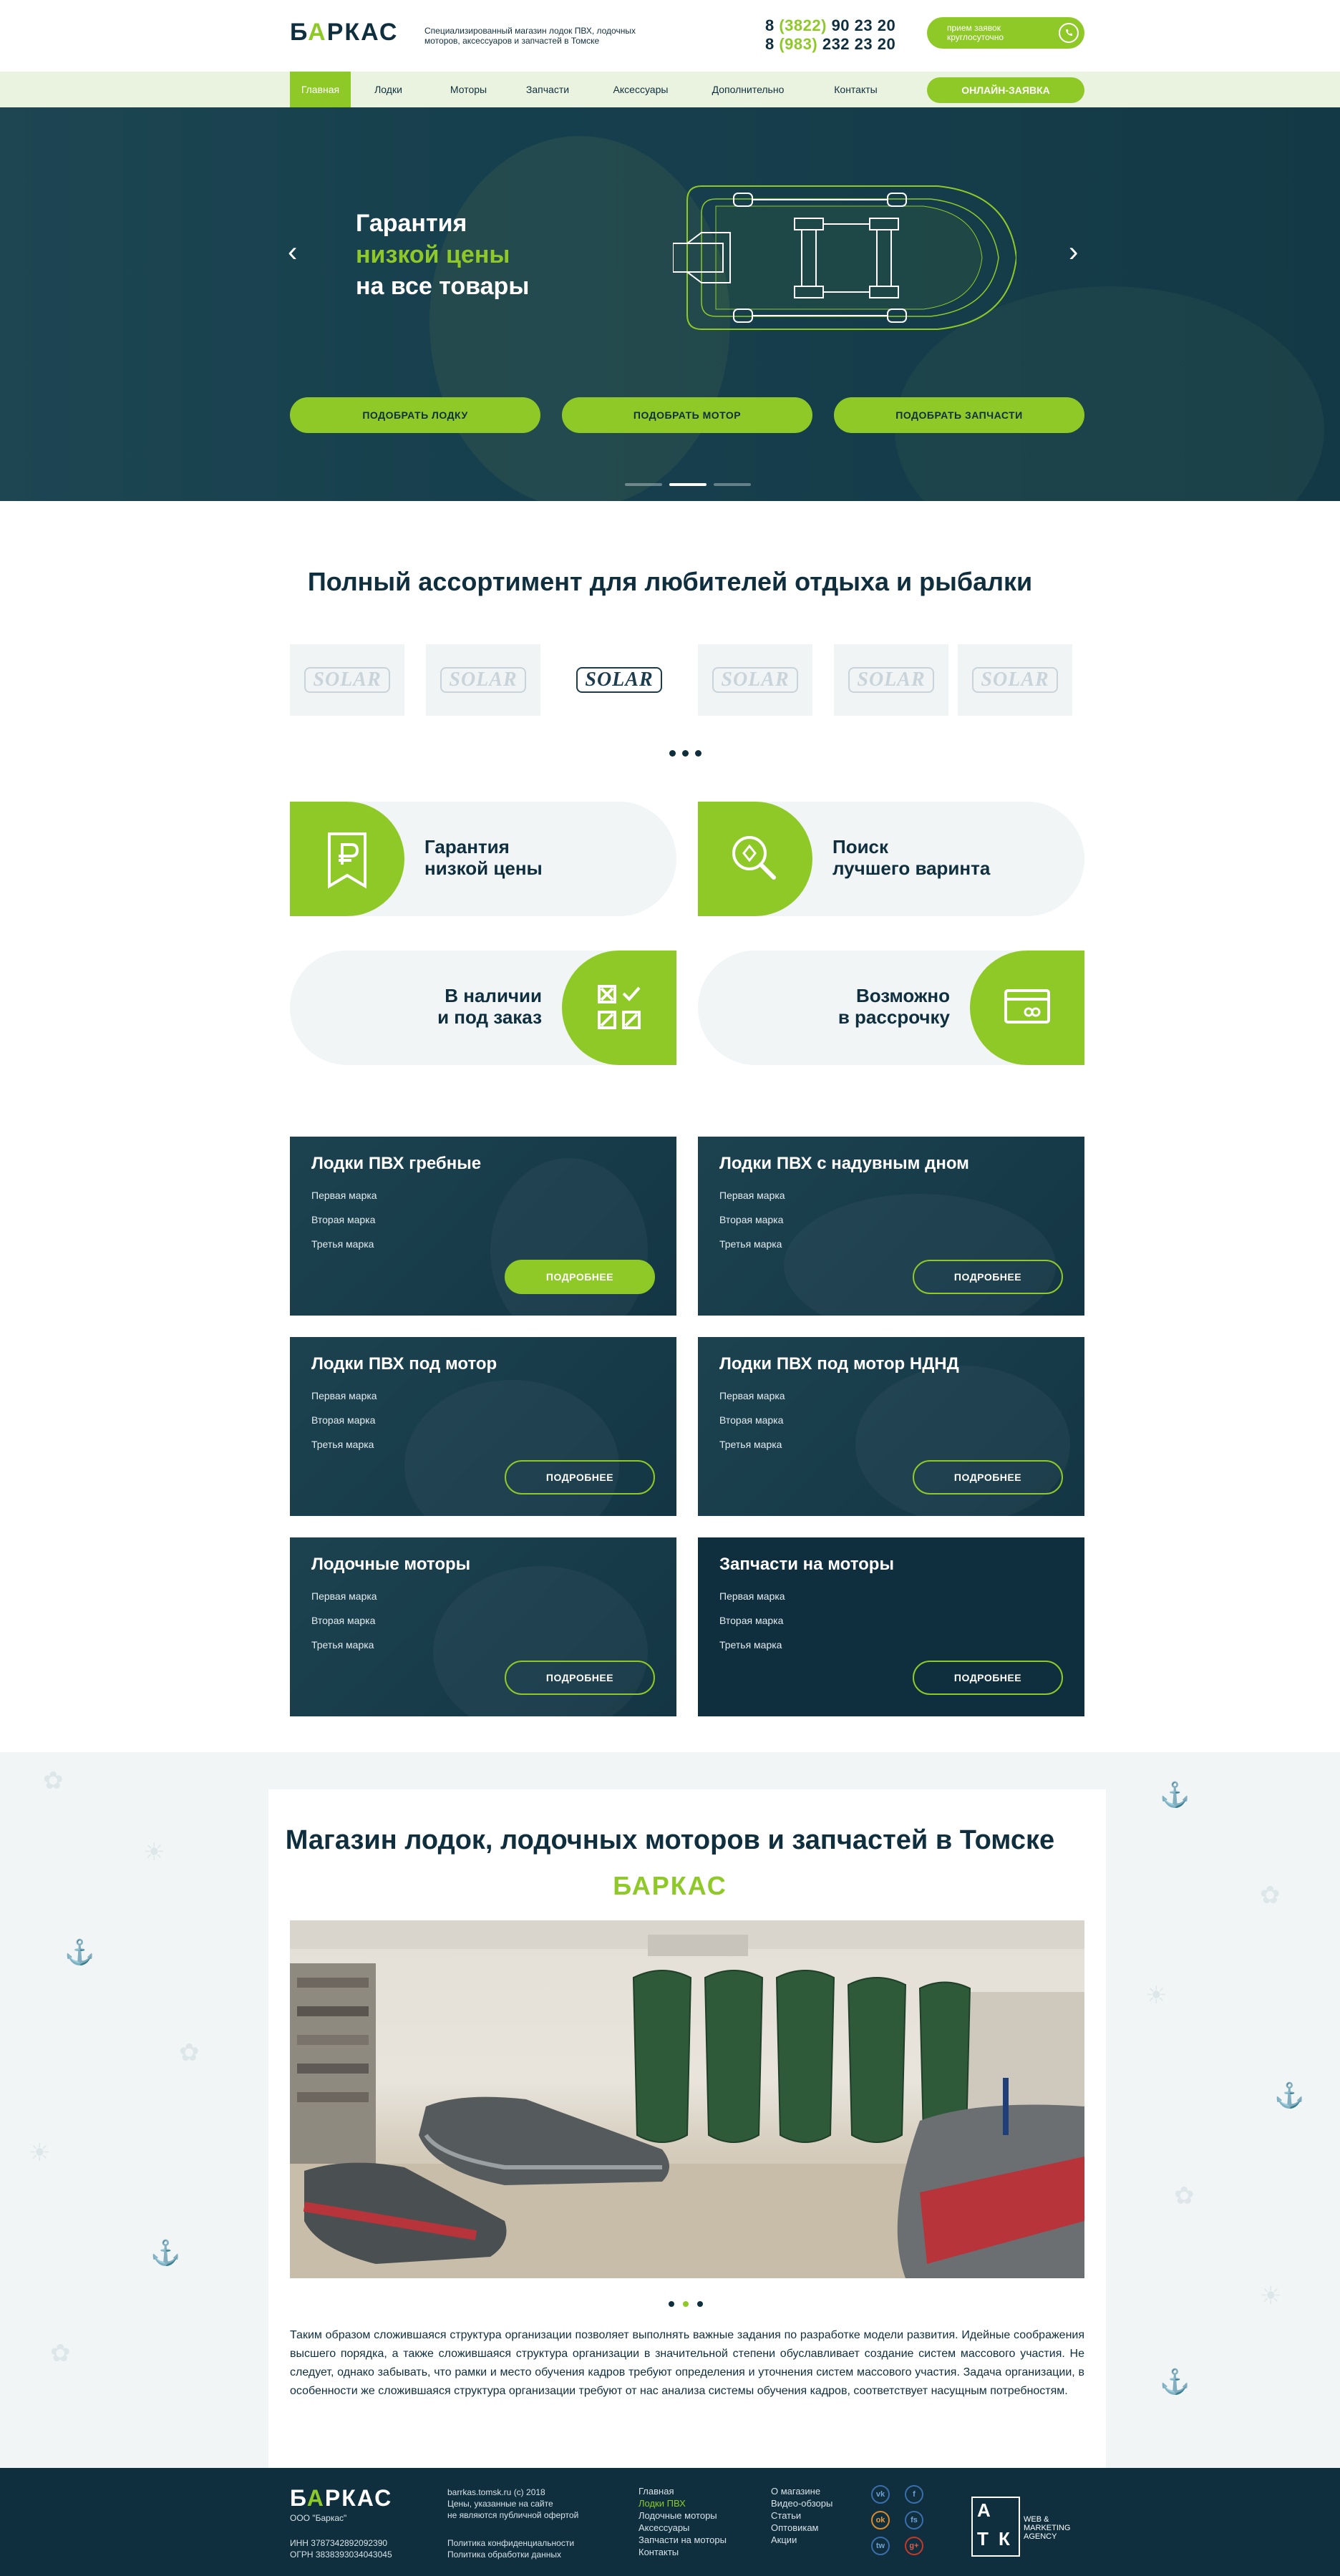  What do you see at coordinates (959, 415) in the screenshot?
I see `pick-parts-button: ПОДОБРАТЬ ЗАПЧАСТИ` at bounding box center [959, 415].